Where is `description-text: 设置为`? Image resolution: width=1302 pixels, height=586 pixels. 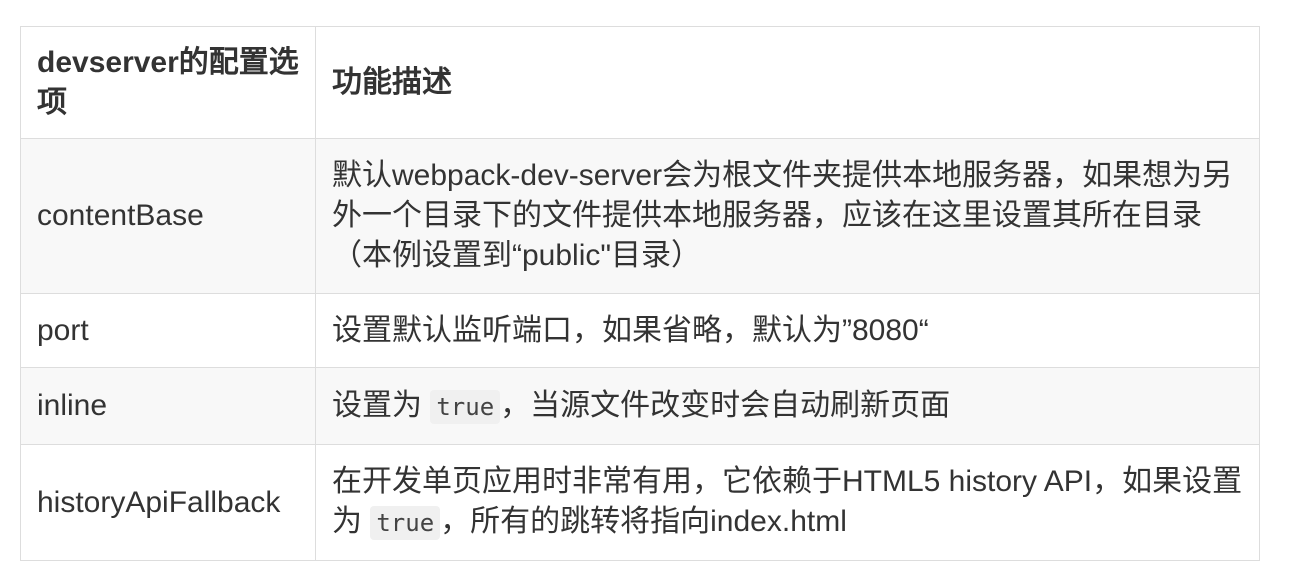
description-text: 设置为 is located at coordinates (377, 405).